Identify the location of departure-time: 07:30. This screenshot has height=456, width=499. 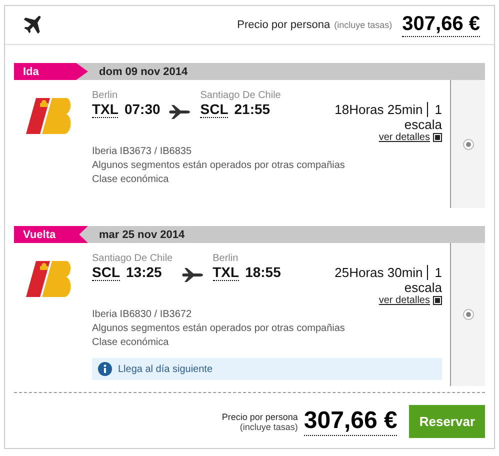
(142, 109).